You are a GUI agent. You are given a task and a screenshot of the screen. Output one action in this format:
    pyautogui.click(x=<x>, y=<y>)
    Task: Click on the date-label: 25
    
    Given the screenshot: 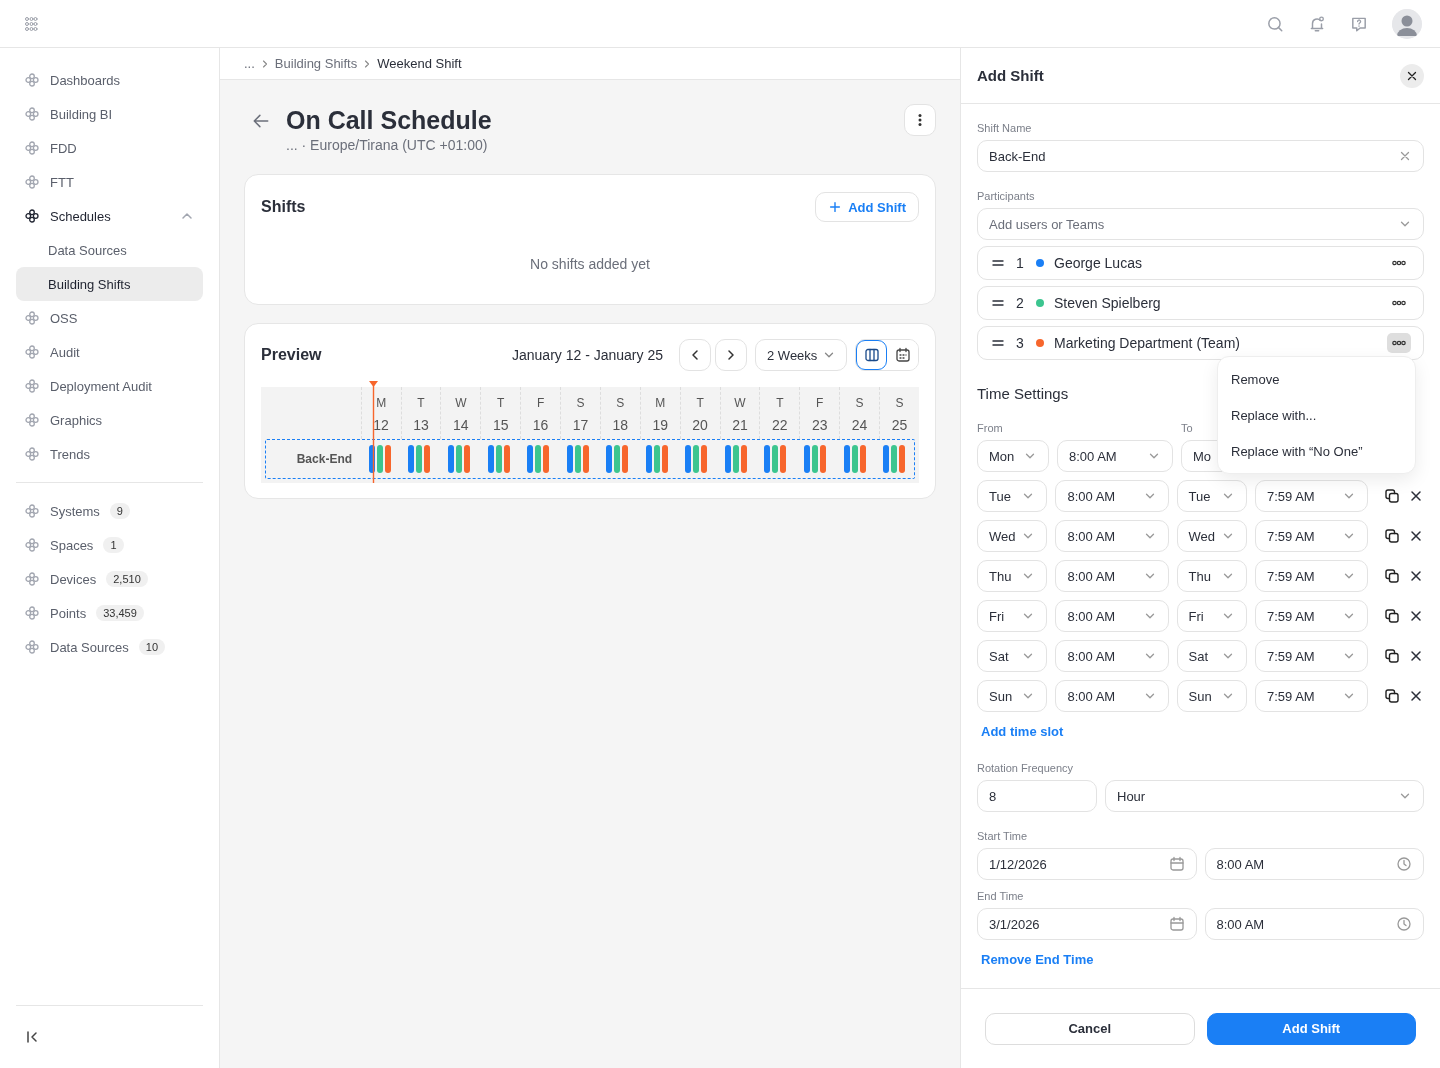 What is the action you would take?
    pyautogui.click(x=899, y=425)
    